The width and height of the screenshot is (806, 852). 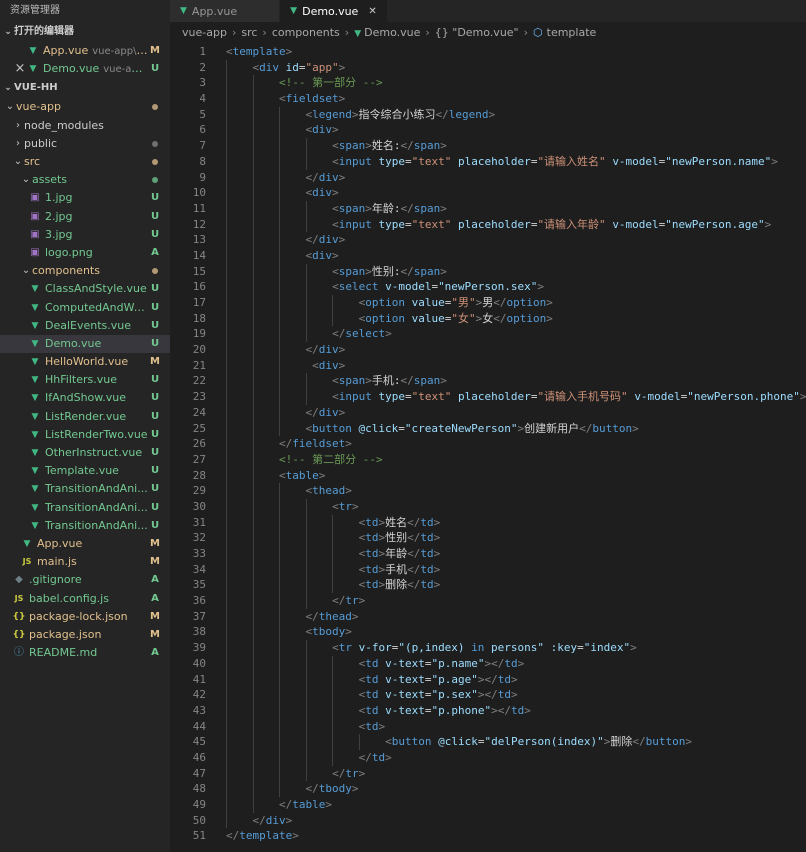 I want to click on close-icon: ×, so click(x=20, y=69).